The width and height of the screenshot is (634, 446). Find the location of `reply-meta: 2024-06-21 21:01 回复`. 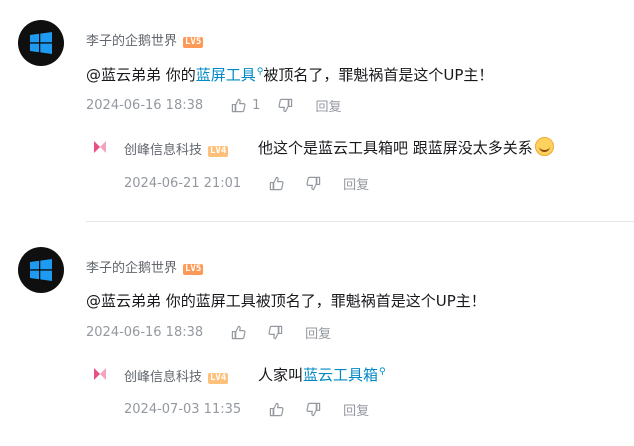

reply-meta: 2024-06-21 21:01 回复 is located at coordinates (246, 183).